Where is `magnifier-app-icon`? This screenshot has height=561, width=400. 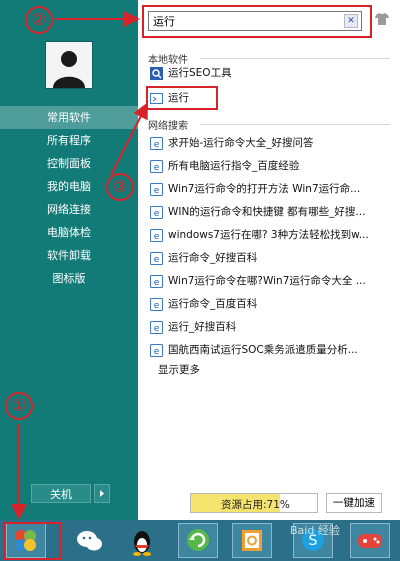
magnifier-app-icon is located at coordinates (156, 73).